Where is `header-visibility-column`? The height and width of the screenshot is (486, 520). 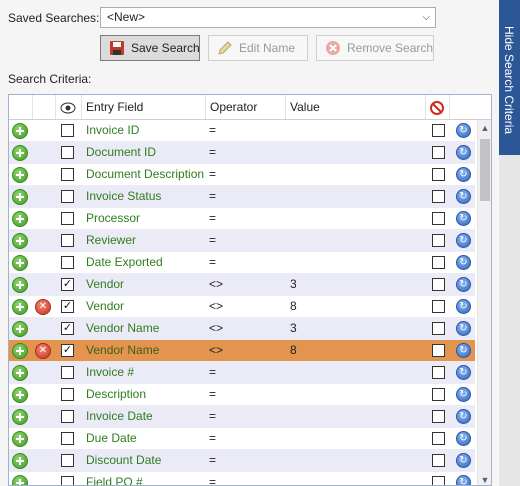 header-visibility-column is located at coordinates (69, 107).